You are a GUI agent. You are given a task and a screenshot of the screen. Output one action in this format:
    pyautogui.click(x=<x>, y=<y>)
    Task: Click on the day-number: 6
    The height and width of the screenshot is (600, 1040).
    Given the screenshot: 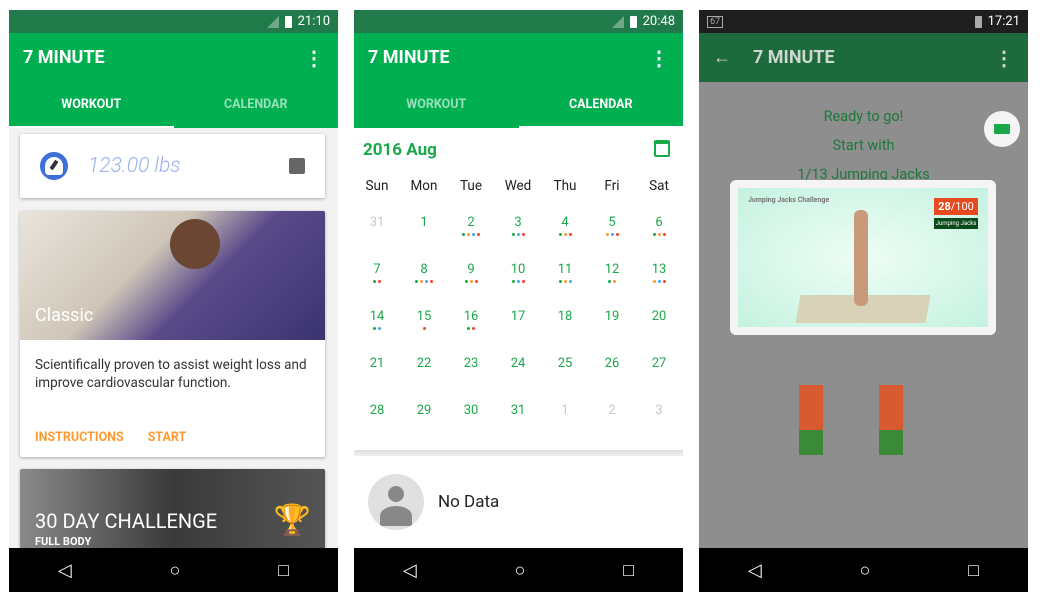 What is the action you would take?
    pyautogui.click(x=659, y=222)
    